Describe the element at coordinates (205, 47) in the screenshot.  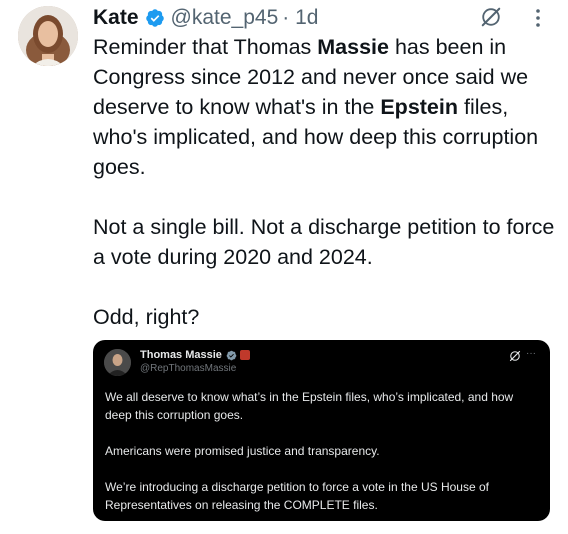
I see `text-span: Reminder that Thomas` at that location.